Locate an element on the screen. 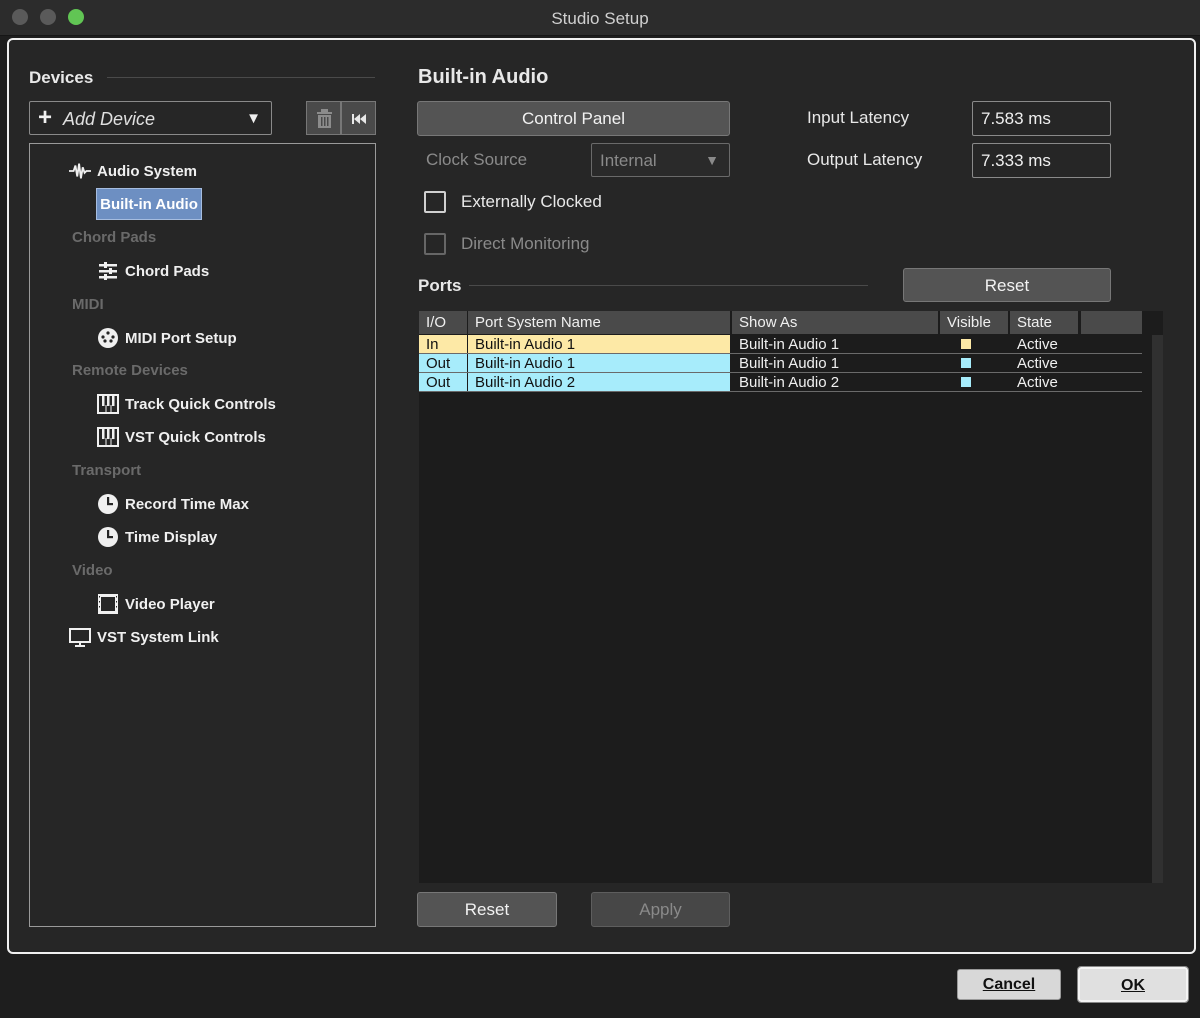  column-header-state: State is located at coordinates (1044, 322).